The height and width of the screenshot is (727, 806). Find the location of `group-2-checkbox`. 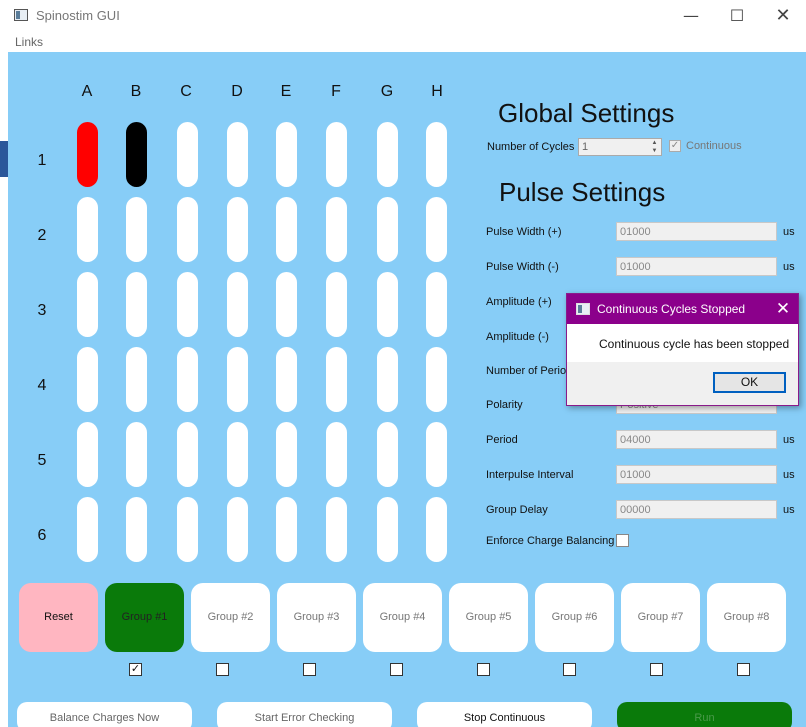

group-2-checkbox is located at coordinates (222, 669).